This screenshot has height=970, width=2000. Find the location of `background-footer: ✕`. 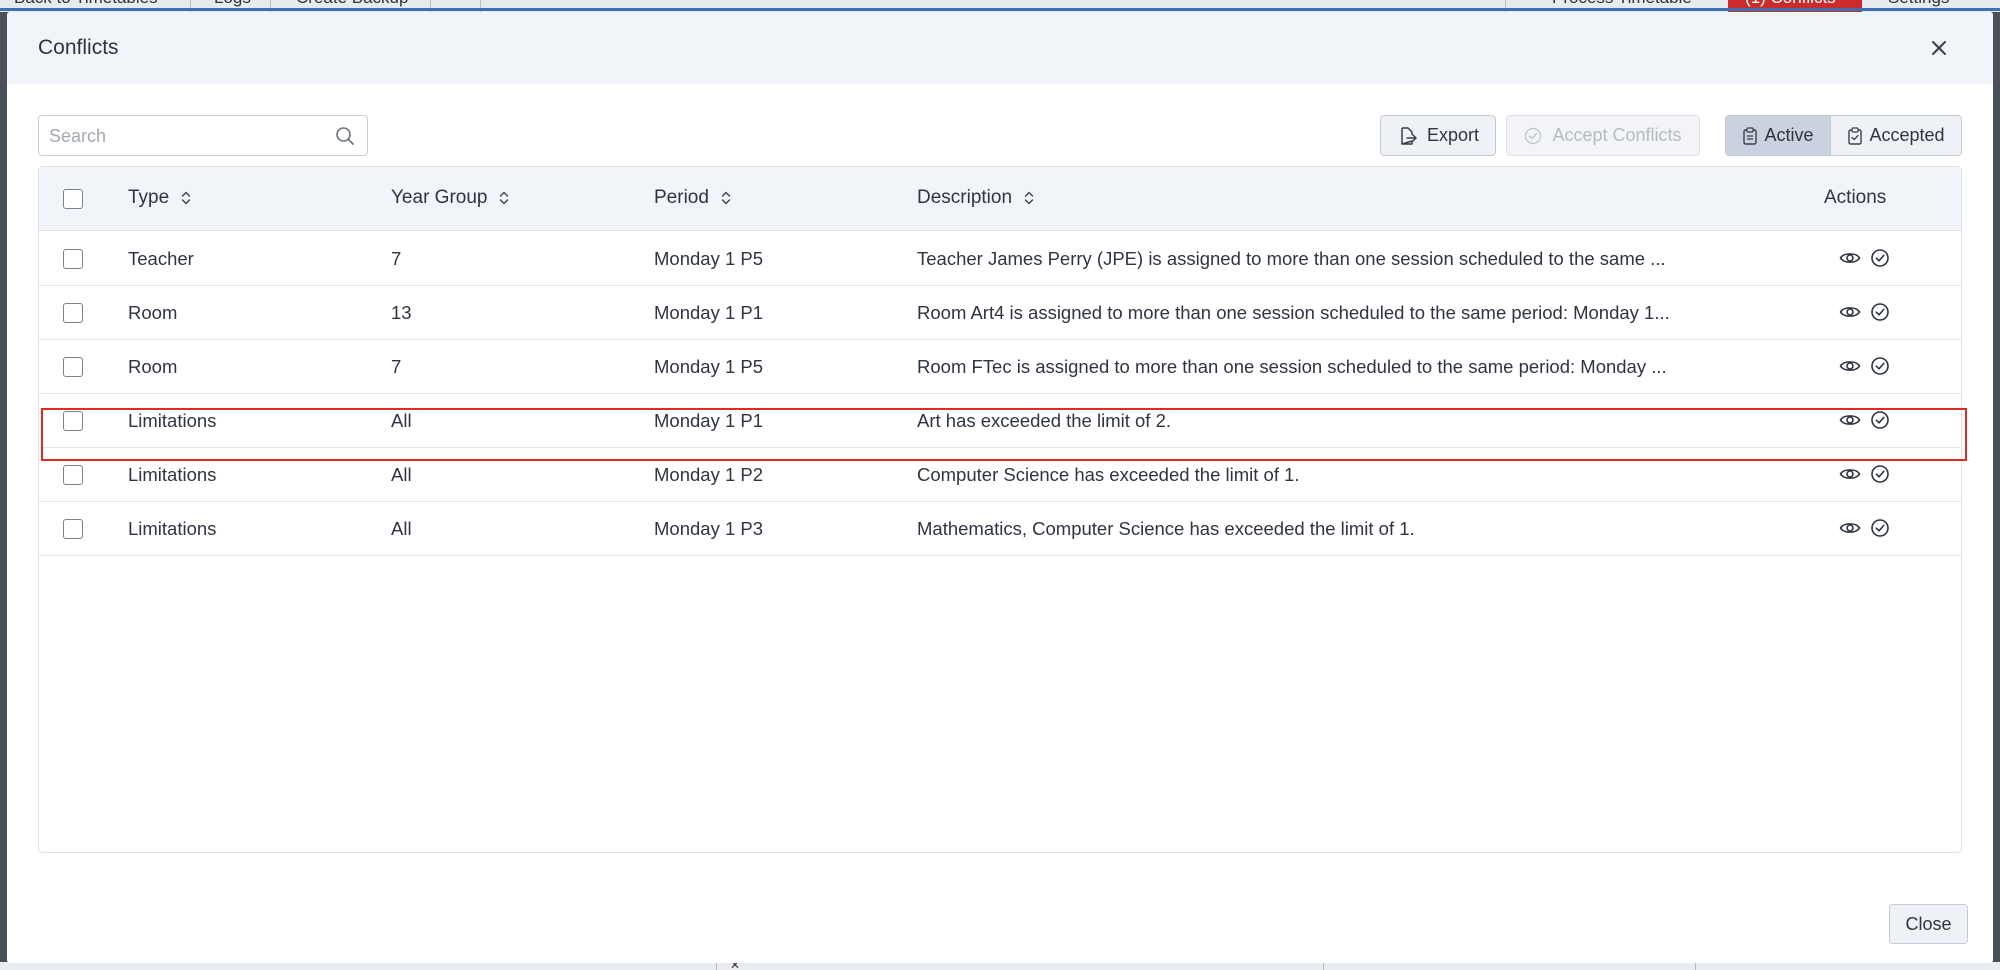

background-footer: ✕ is located at coordinates (1000, 964).